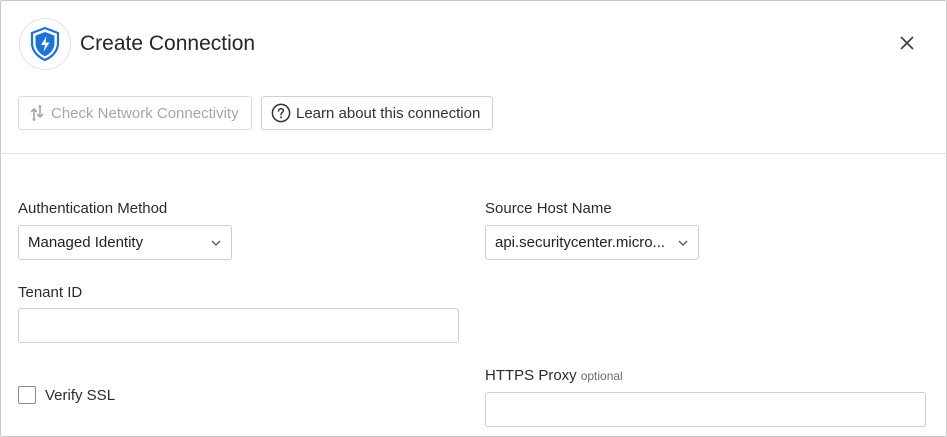 This screenshot has height=437, width=947. I want to click on tenant-id-label: Tenant ID, so click(50, 292).